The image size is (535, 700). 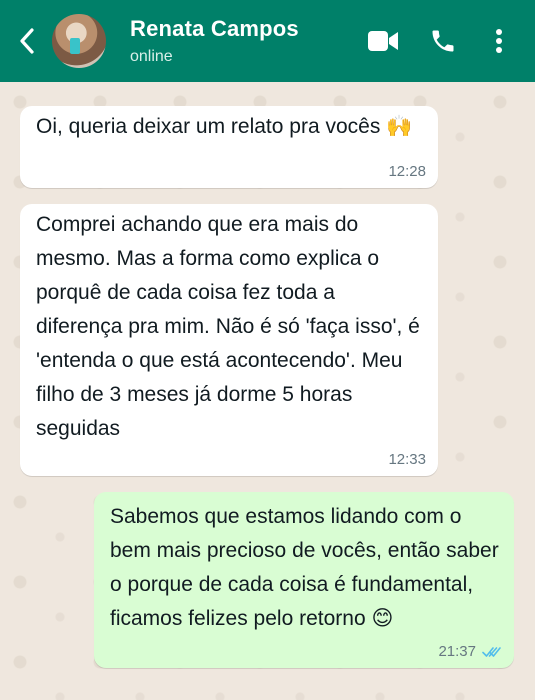 I want to click on chat-header: Renata Campos online, so click(x=267, y=41).